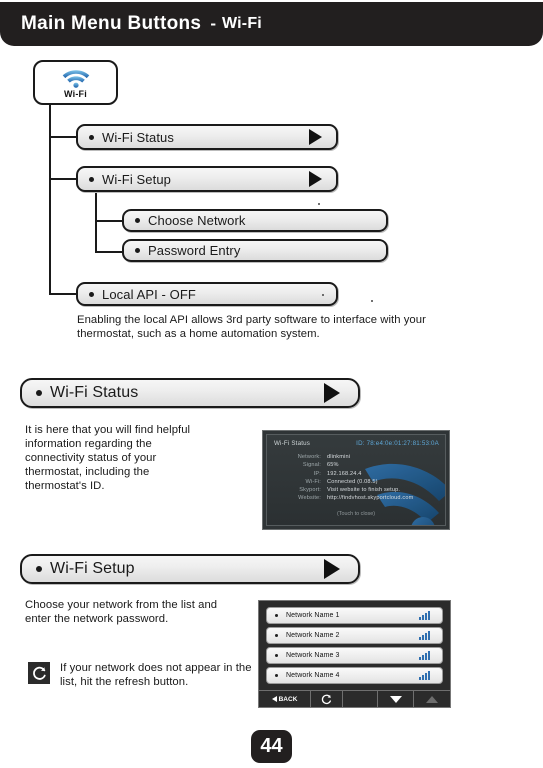 The image size is (543, 768). I want to click on device-status-row: Skyport: Visit website to finish setup., so click(356, 490).